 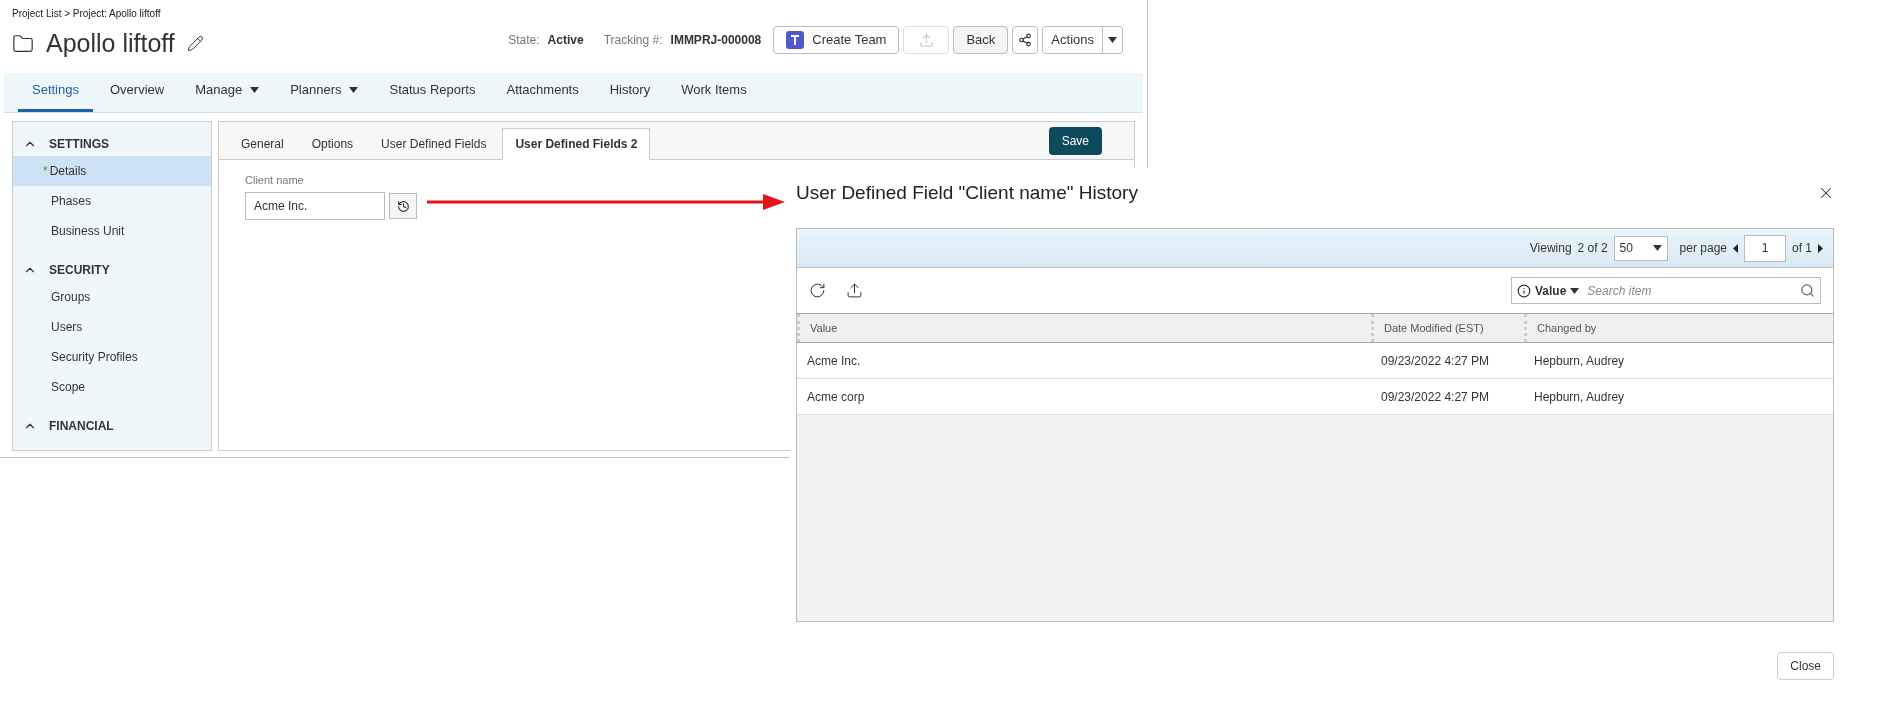 I want to click on share-button, so click(x=1025, y=40).